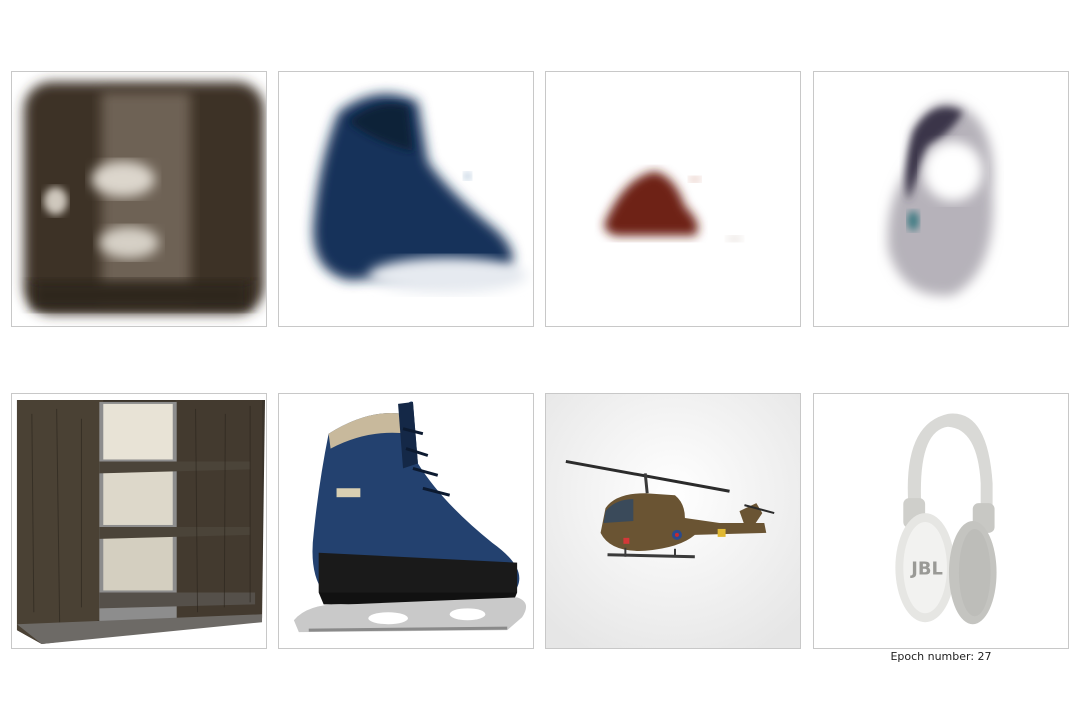 The height and width of the screenshot is (720, 1080). I want to click on blurred-helicopter-image, so click(673, 199).